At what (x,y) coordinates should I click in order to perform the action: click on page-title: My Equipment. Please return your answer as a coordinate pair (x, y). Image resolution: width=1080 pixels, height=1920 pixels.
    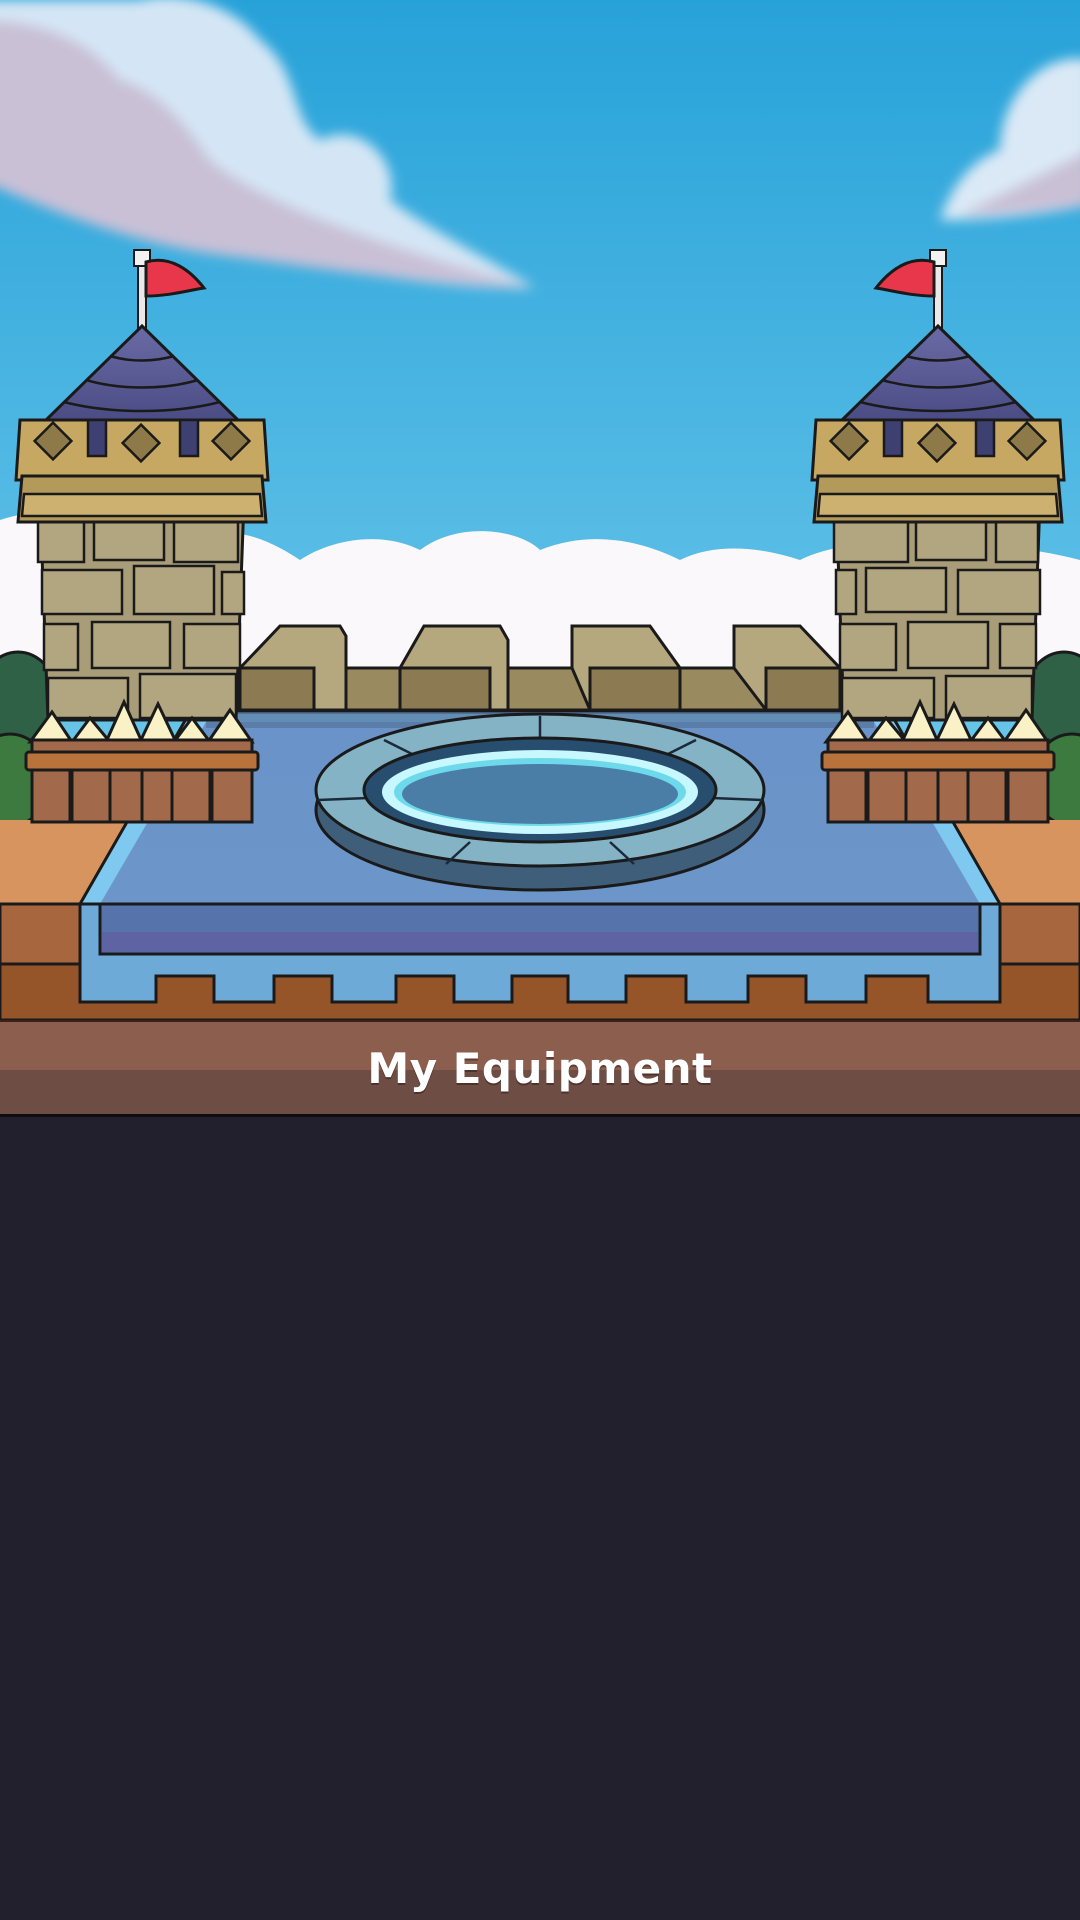
    Looking at the image, I should click on (540, 1068).